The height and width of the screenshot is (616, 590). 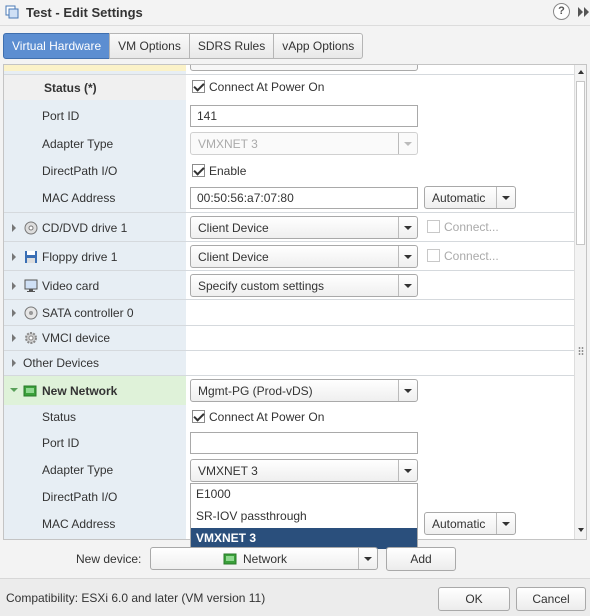 What do you see at coordinates (267, 87) in the screenshot?
I see `connect-at-power-on-label: Connect At Power On` at bounding box center [267, 87].